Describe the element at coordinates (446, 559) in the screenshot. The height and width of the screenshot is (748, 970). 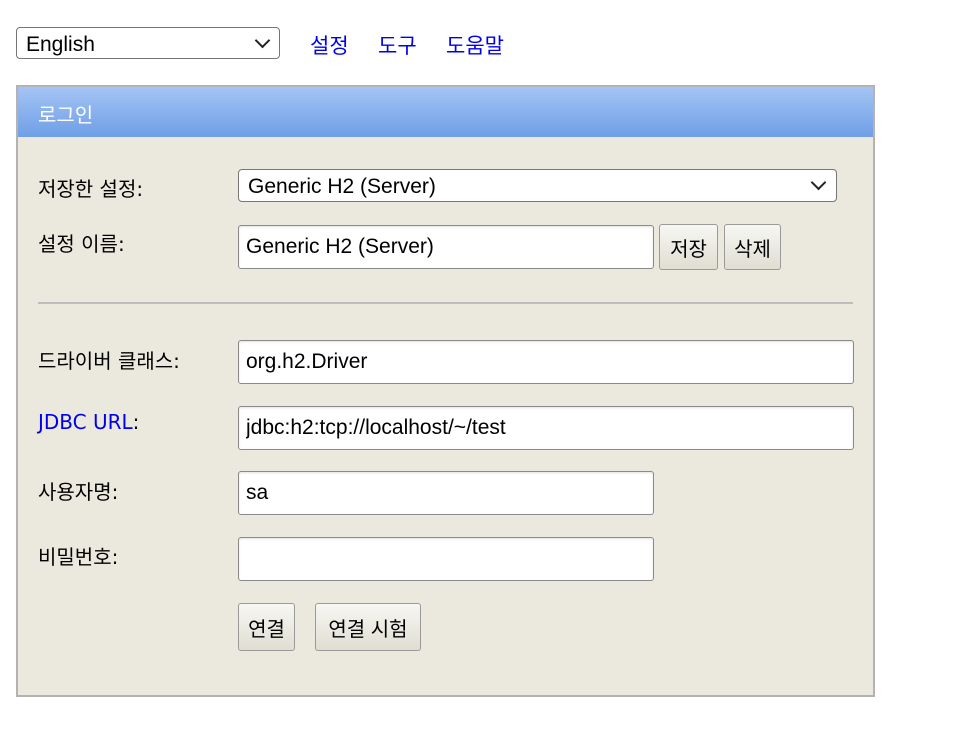
I see `password-input` at that location.